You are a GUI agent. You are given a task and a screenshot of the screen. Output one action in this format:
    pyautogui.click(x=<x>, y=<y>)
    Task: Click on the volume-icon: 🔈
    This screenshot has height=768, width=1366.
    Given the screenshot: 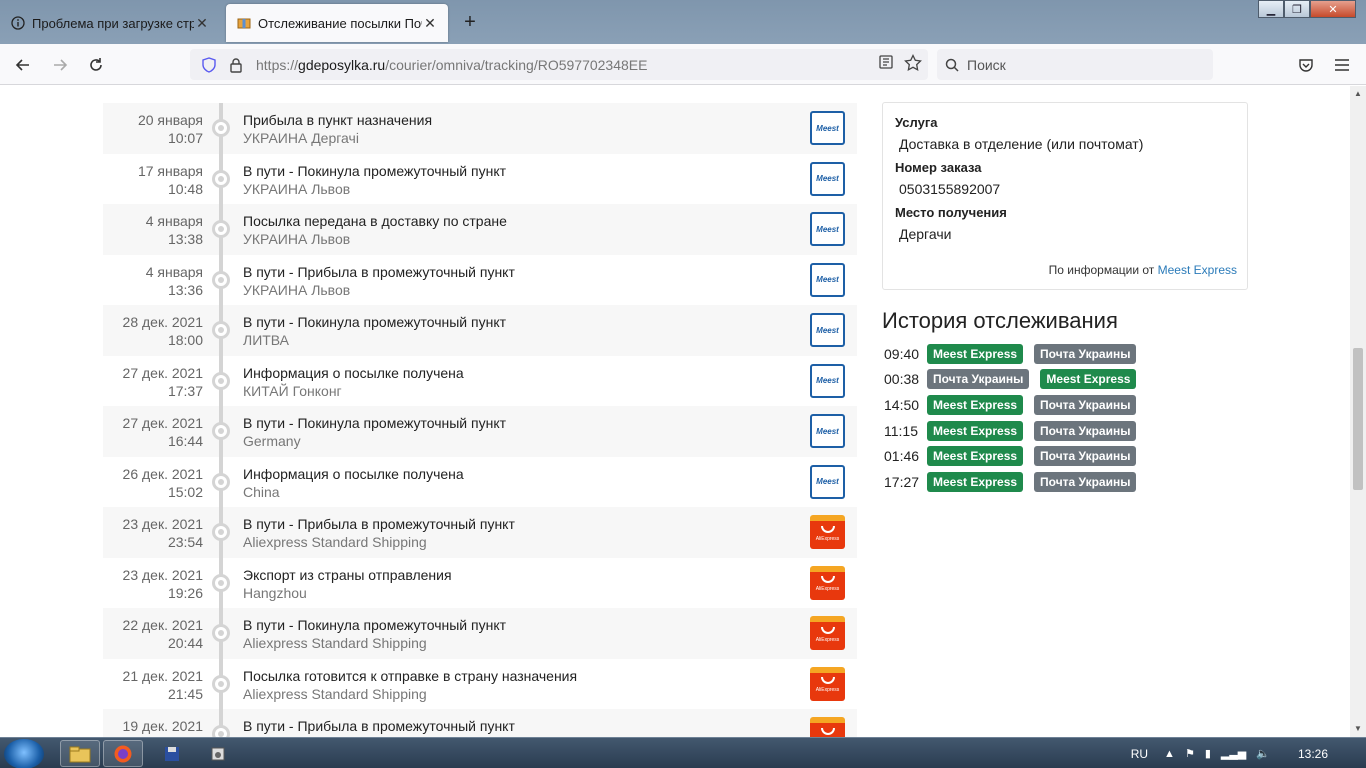 What is the action you would take?
    pyautogui.click(x=1263, y=753)
    